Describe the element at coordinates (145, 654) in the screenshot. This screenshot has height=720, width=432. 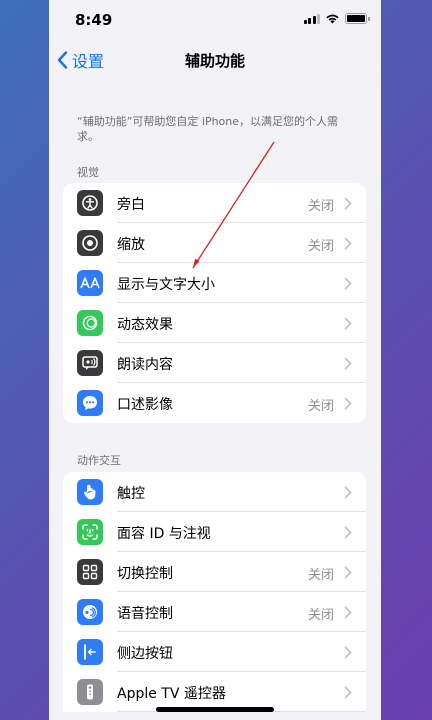
I see `setting-label: 侧边按钮` at that location.